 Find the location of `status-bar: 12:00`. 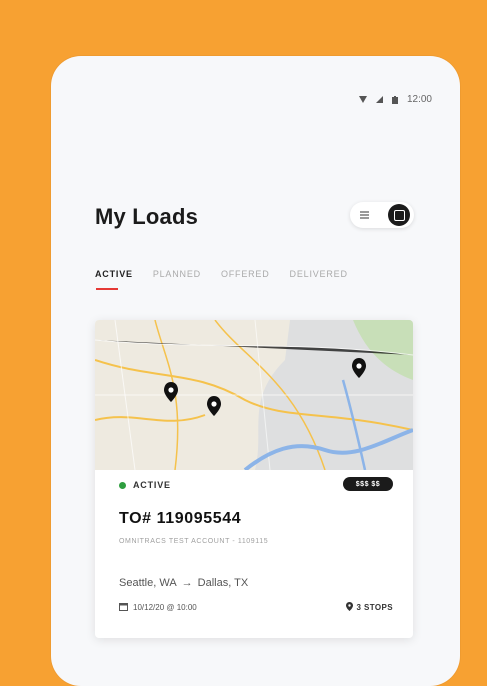

status-bar: 12:00 is located at coordinates (395, 99).